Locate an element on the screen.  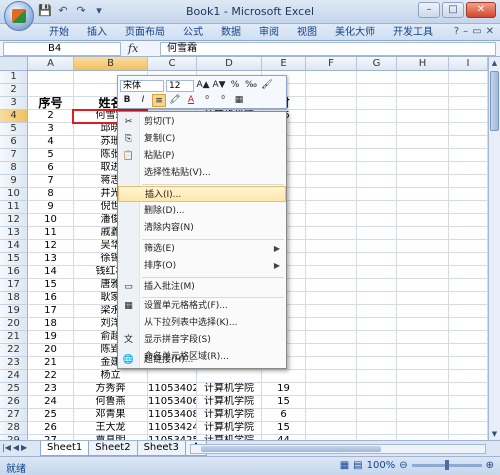
cell-a1 is located at coordinates (51, 77).